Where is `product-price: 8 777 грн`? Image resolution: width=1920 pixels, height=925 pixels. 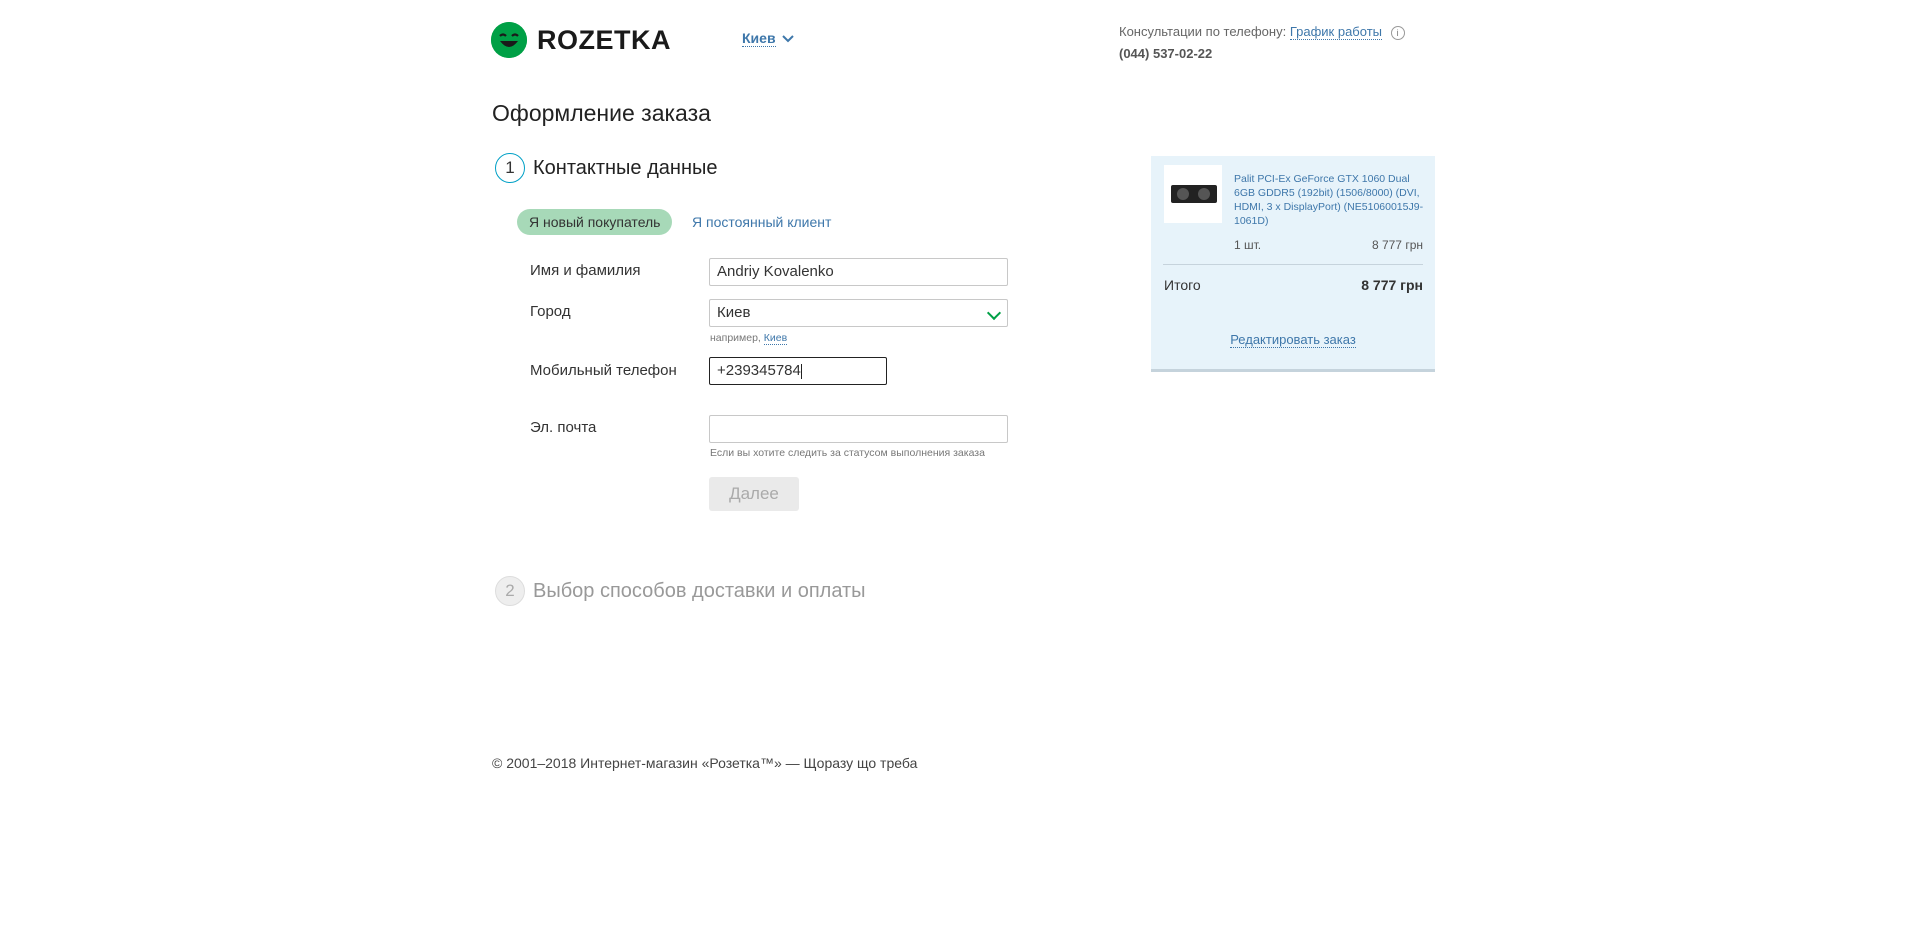 product-price: 8 777 грн is located at coordinates (1397, 245).